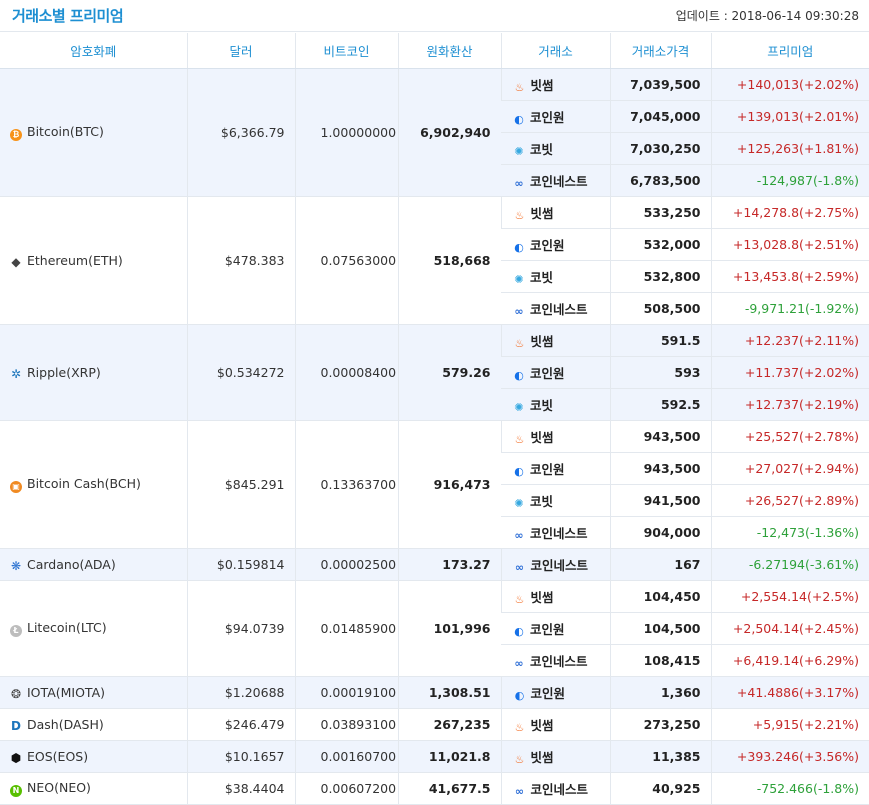  I want to click on btc-price: 0.00008400, so click(346, 372).